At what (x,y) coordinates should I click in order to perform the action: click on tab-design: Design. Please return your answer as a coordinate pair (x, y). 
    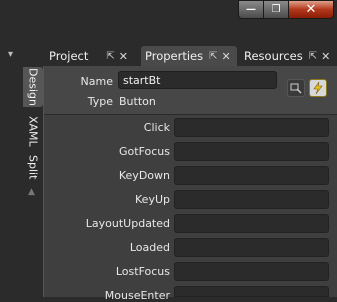
    Looking at the image, I should click on (33, 87).